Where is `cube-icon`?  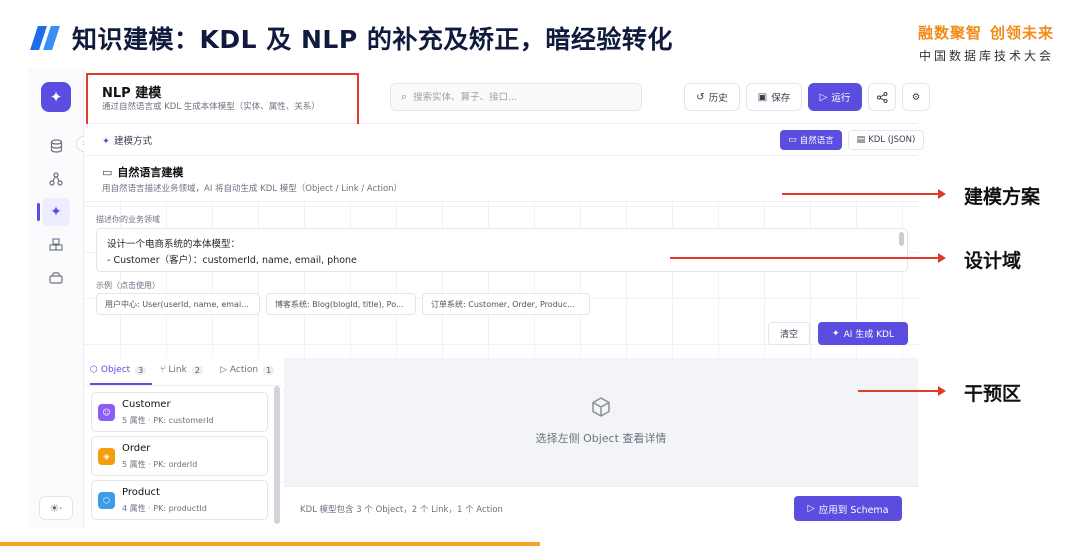 cube-icon is located at coordinates (601, 409).